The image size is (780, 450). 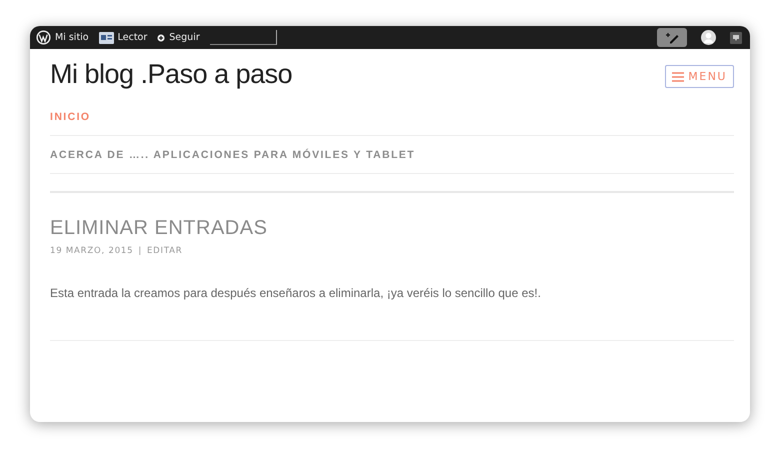 I want to click on admin-bar-link: Seguir, so click(x=178, y=37).